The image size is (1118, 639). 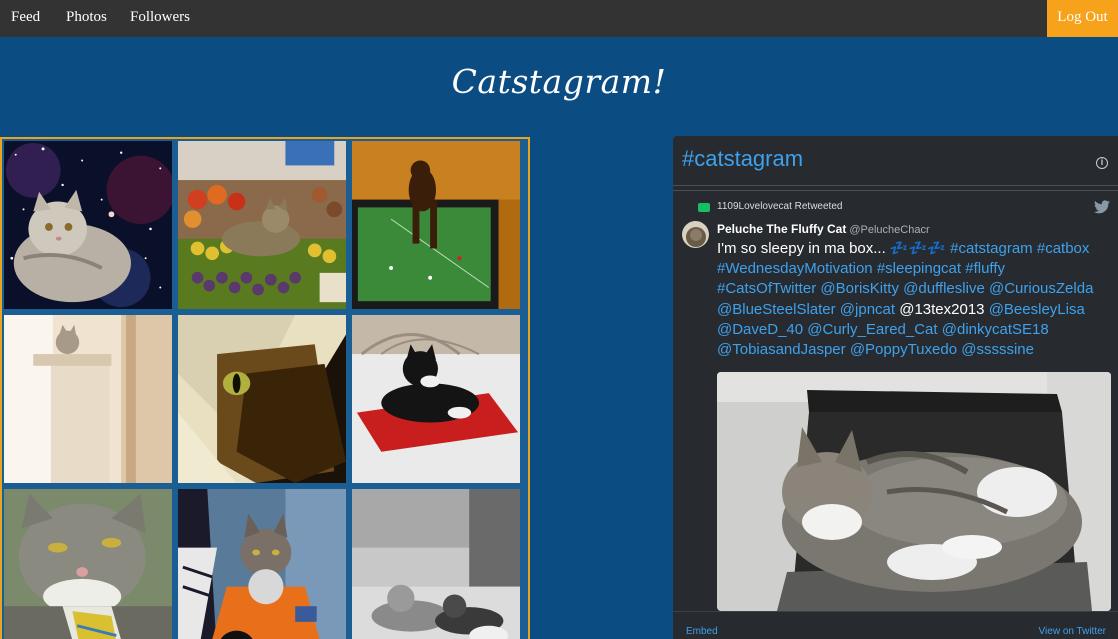 What do you see at coordinates (995, 329) in the screenshot?
I see `tweet-link: @dinkycatSE18` at bounding box center [995, 329].